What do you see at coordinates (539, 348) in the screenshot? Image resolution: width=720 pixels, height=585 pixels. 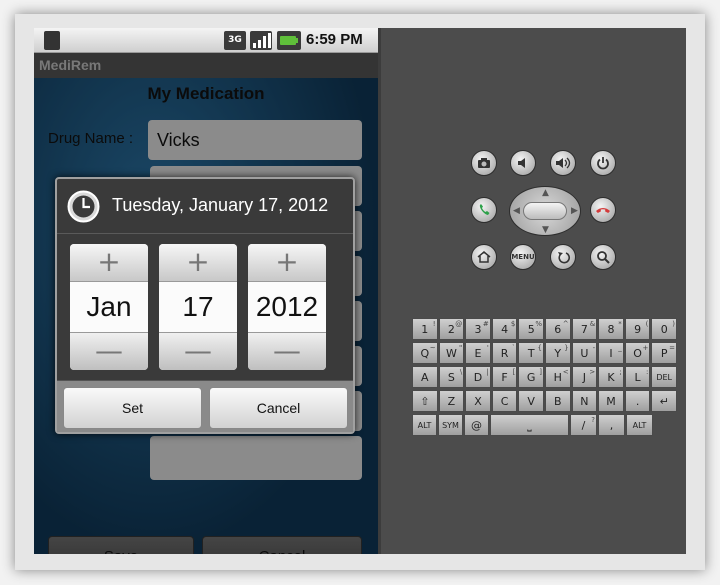 I see `key-alt-label: {` at bounding box center [539, 348].